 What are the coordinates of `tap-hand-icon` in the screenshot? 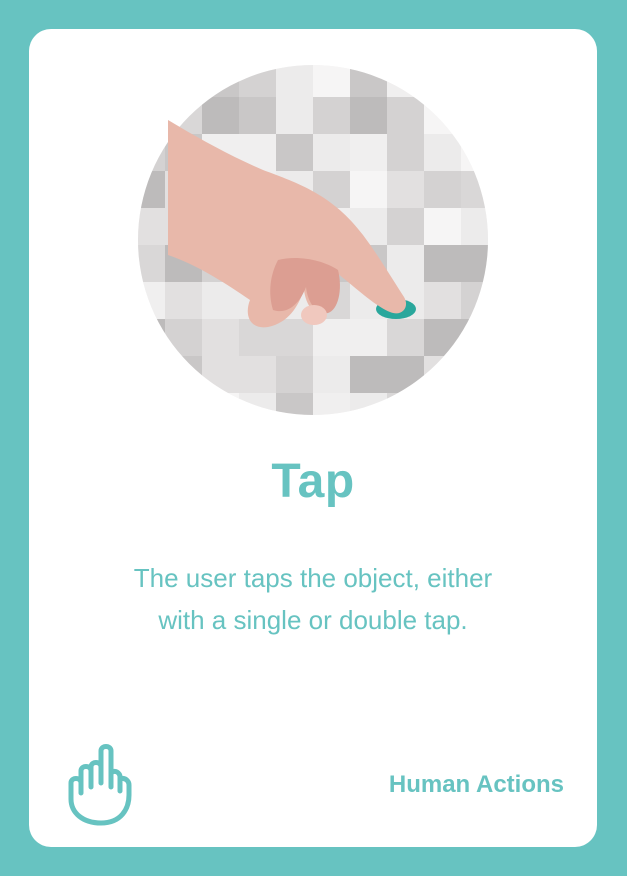 It's located at (100, 785).